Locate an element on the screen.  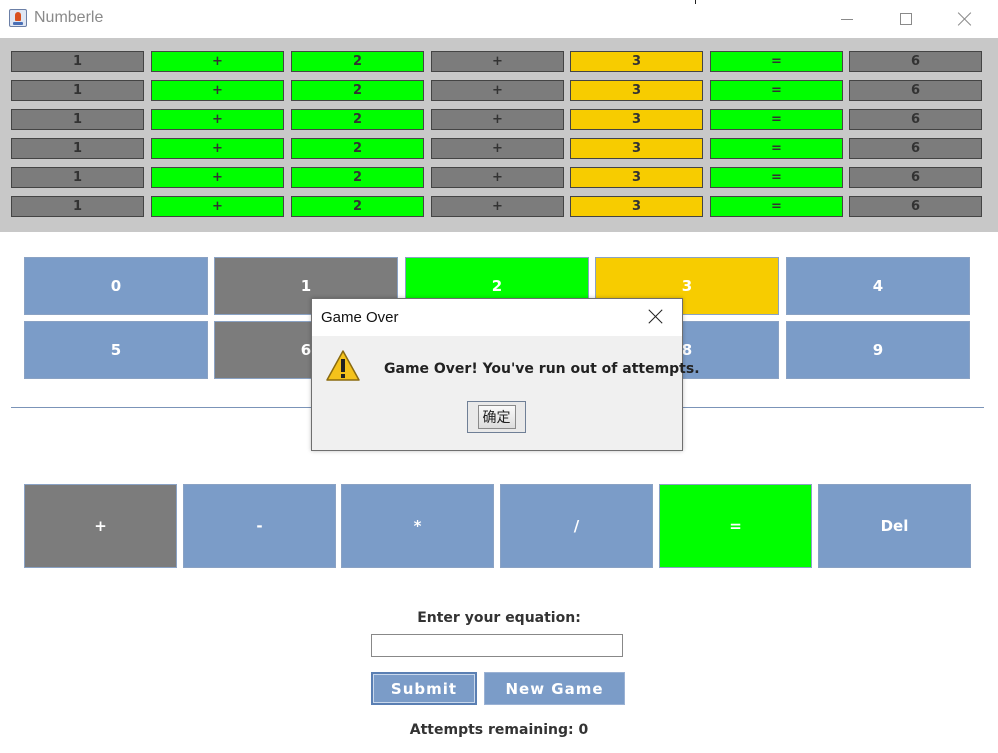
minimize-icon is located at coordinates (847, 19).